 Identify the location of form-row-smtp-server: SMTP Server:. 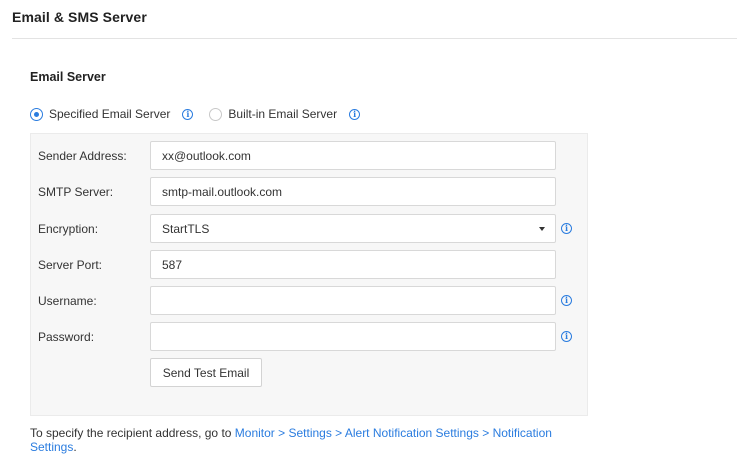
(309, 192).